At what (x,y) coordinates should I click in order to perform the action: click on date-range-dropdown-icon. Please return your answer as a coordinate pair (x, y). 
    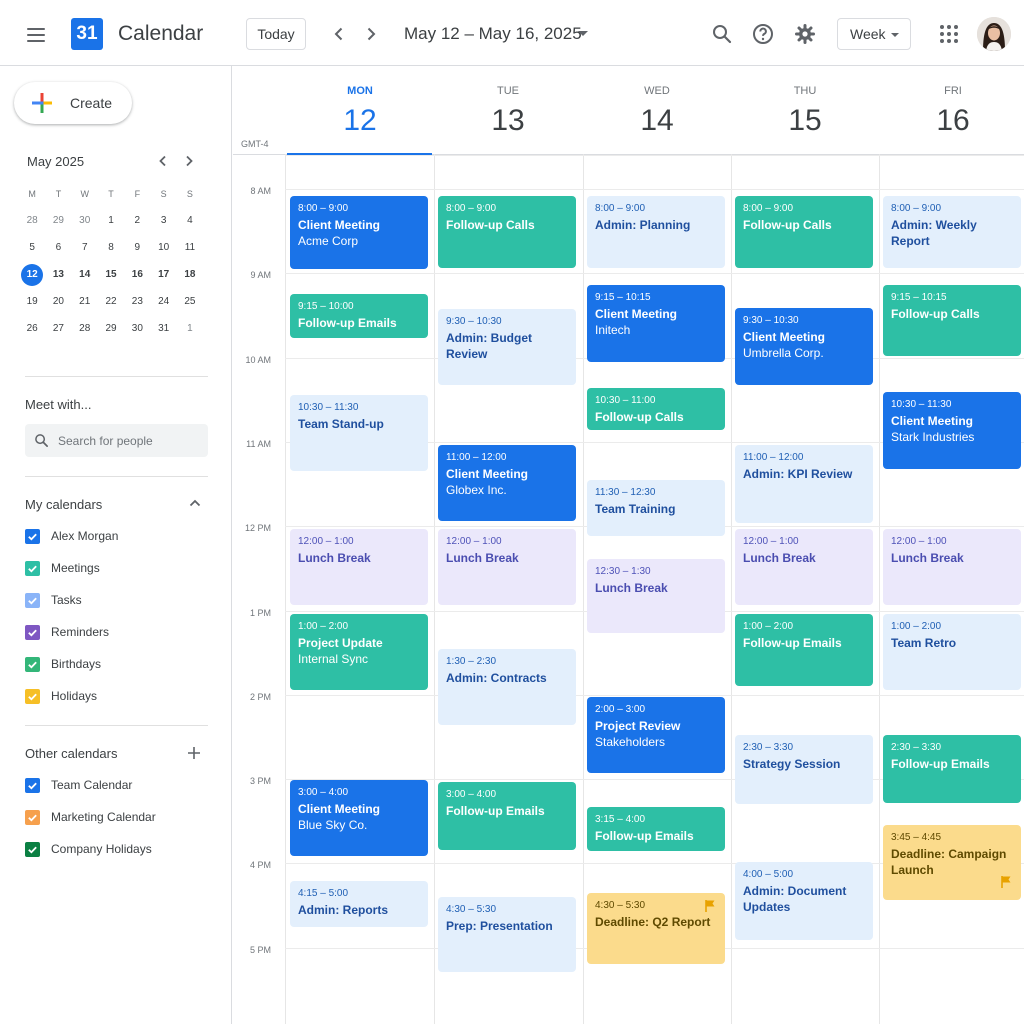
    Looking at the image, I should click on (583, 33).